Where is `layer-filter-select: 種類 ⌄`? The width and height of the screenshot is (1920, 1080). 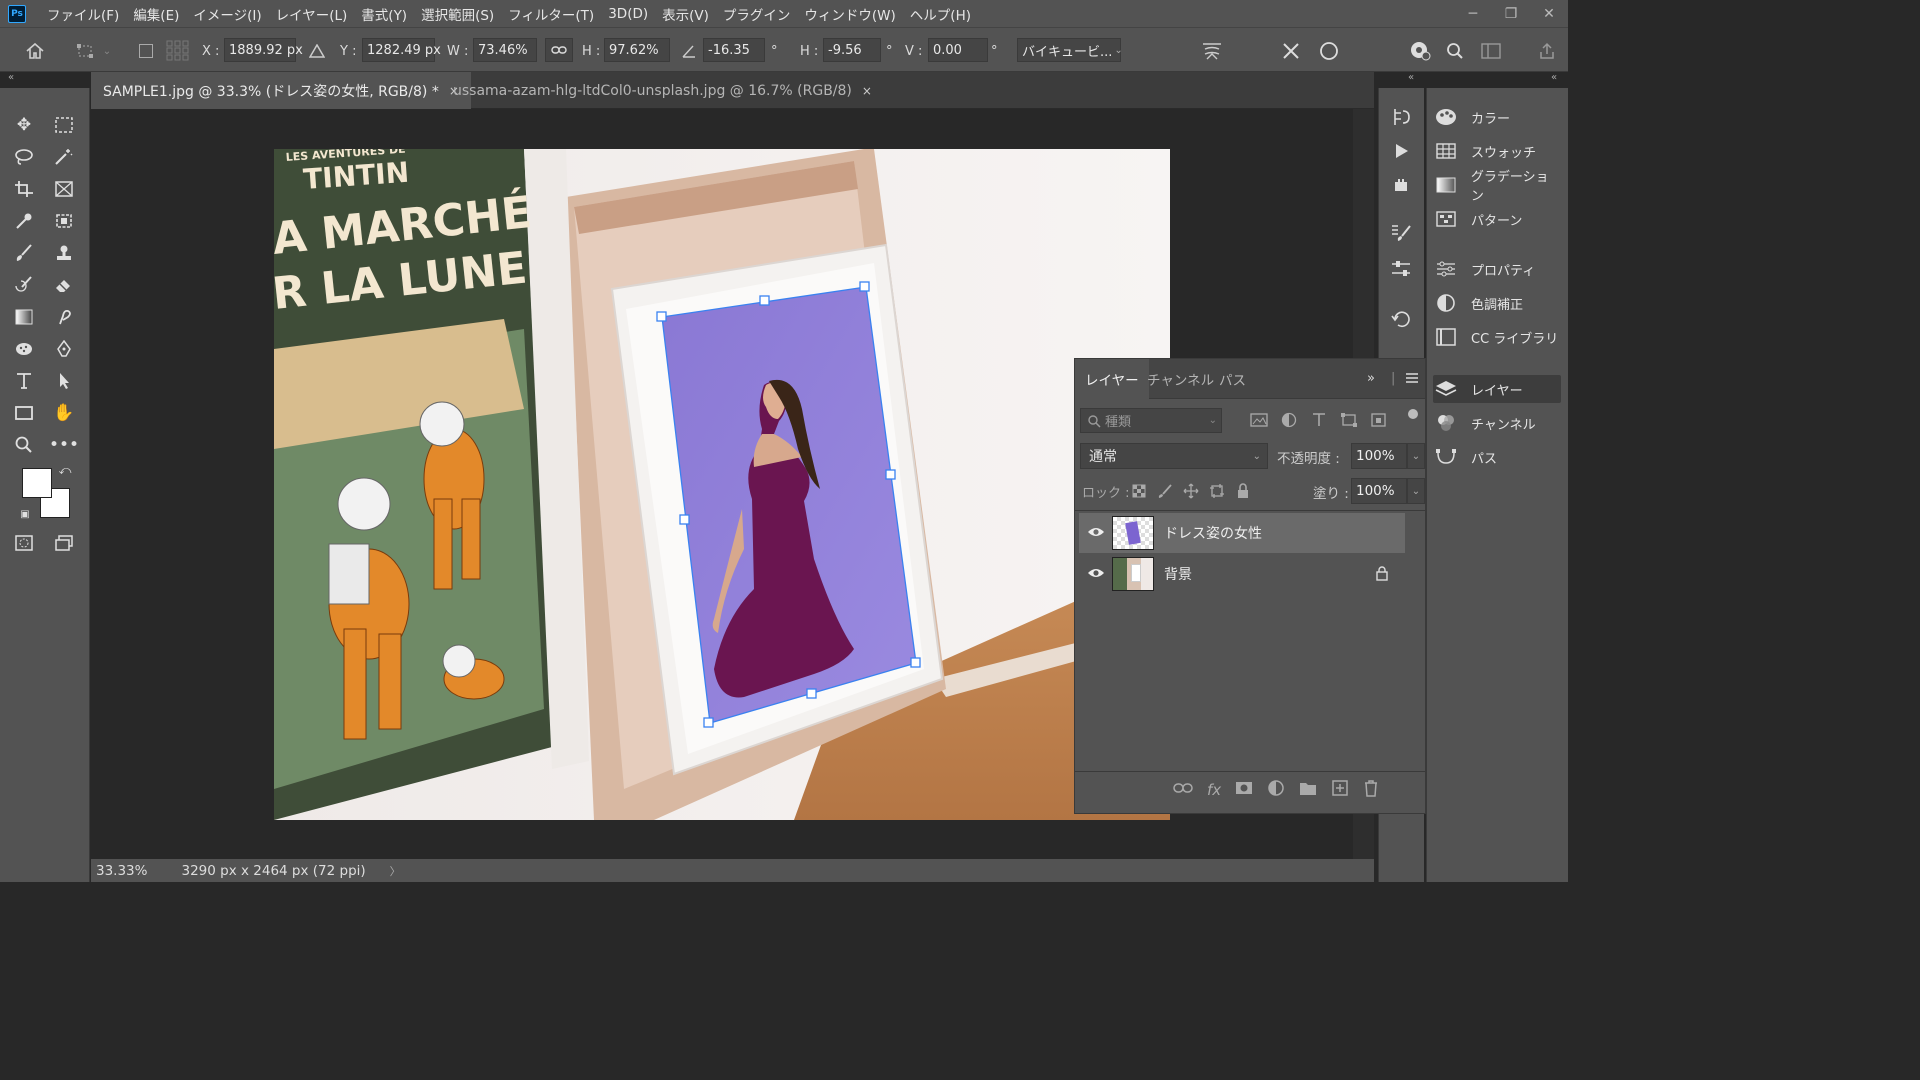 layer-filter-select: 種類 ⌄ is located at coordinates (1151, 420).